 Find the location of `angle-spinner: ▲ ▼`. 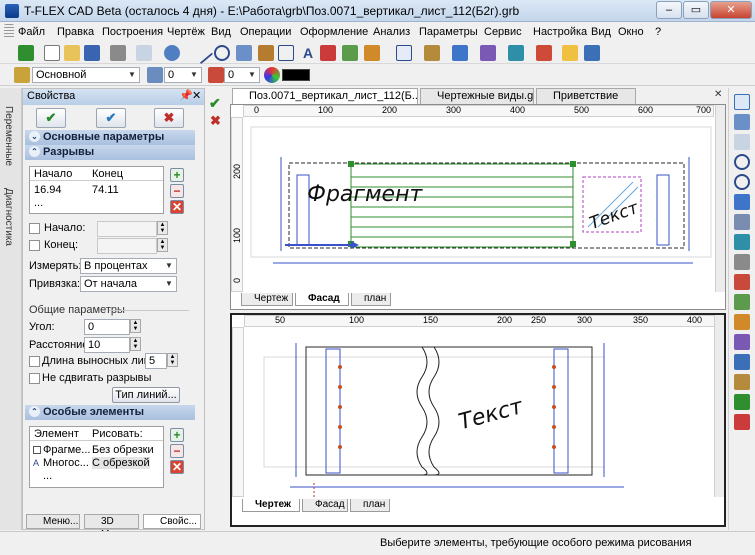

angle-spinner: ▲ ▼ is located at coordinates (135, 326).